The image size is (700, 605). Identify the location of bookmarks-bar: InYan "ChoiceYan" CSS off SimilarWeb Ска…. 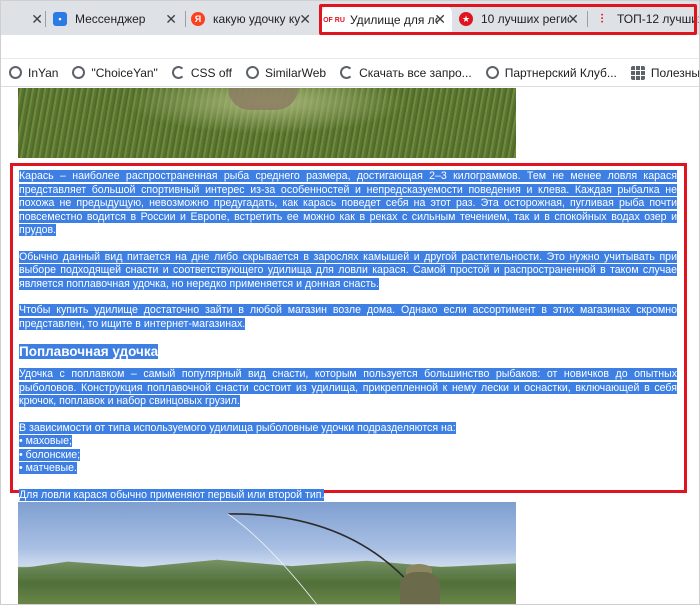
(350, 73).